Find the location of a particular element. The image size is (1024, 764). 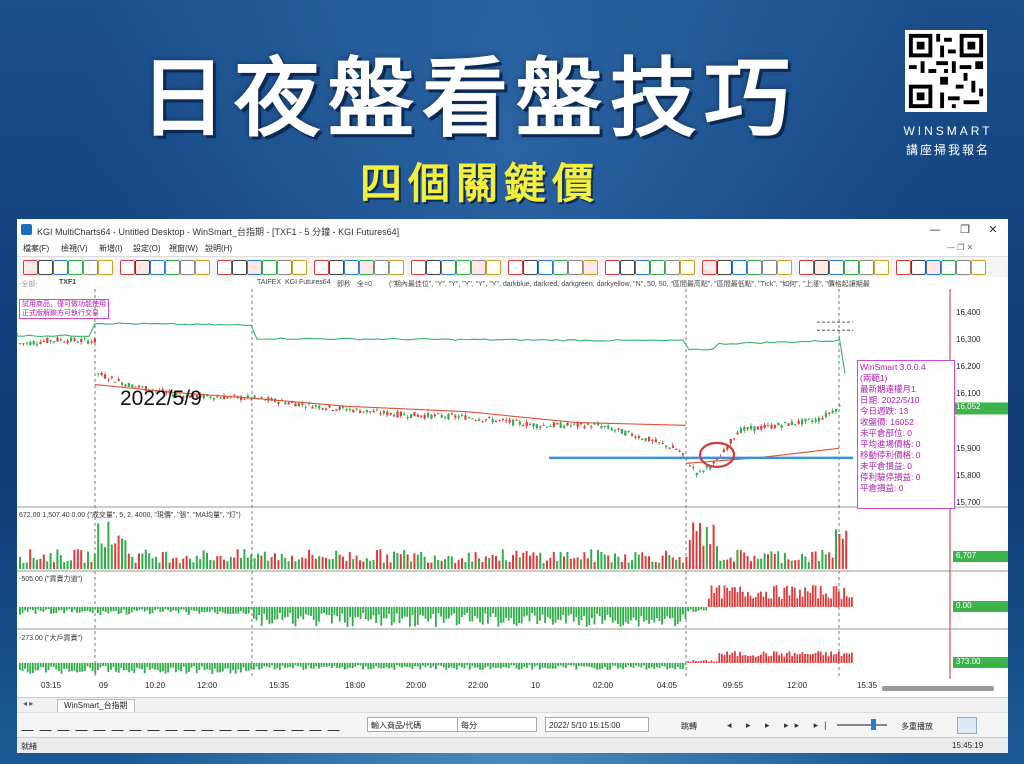

menu-settings: 設定(O) is located at coordinates (147, 248).